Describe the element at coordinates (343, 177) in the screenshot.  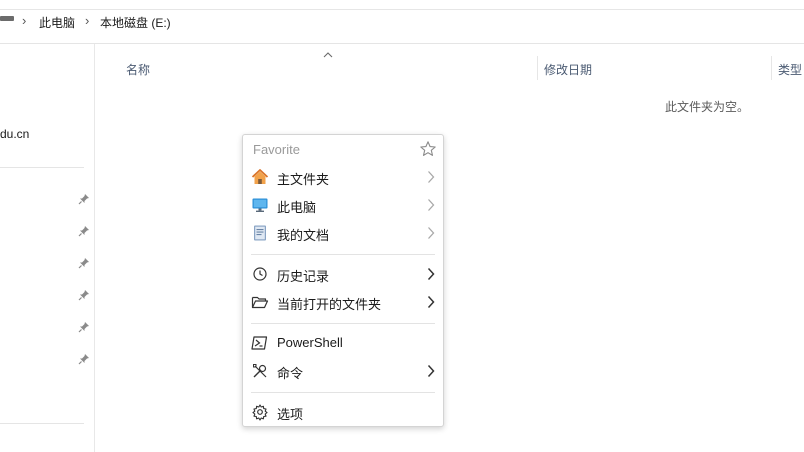
I see `menu-item-home: 主文件夹` at that location.